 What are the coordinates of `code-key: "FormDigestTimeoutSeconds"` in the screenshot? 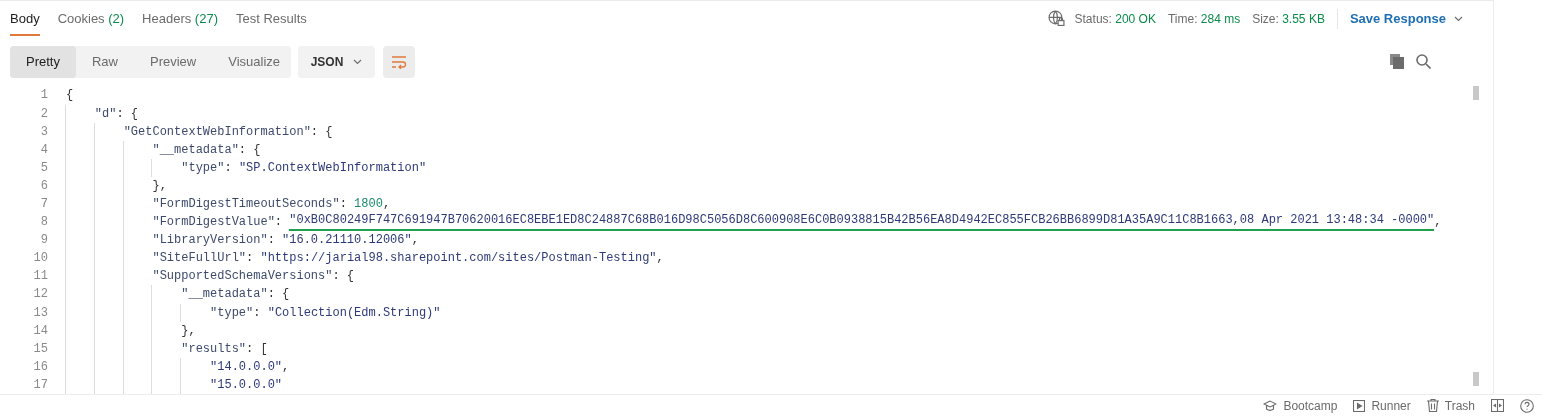 It's located at (246, 204).